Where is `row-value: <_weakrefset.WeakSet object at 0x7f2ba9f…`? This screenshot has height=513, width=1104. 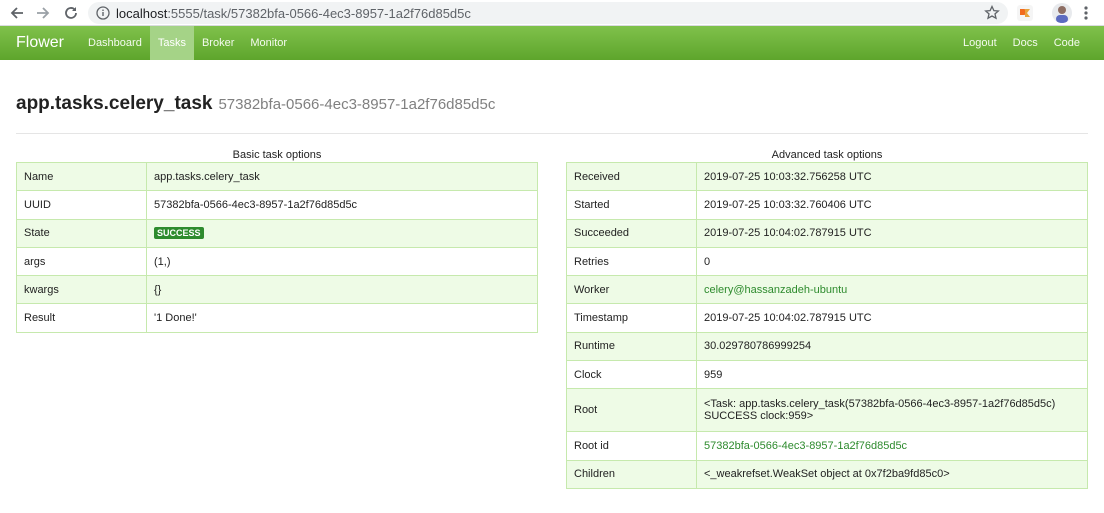
row-value: <_weakrefset.WeakSet object at 0x7f2ba9f… is located at coordinates (892, 474).